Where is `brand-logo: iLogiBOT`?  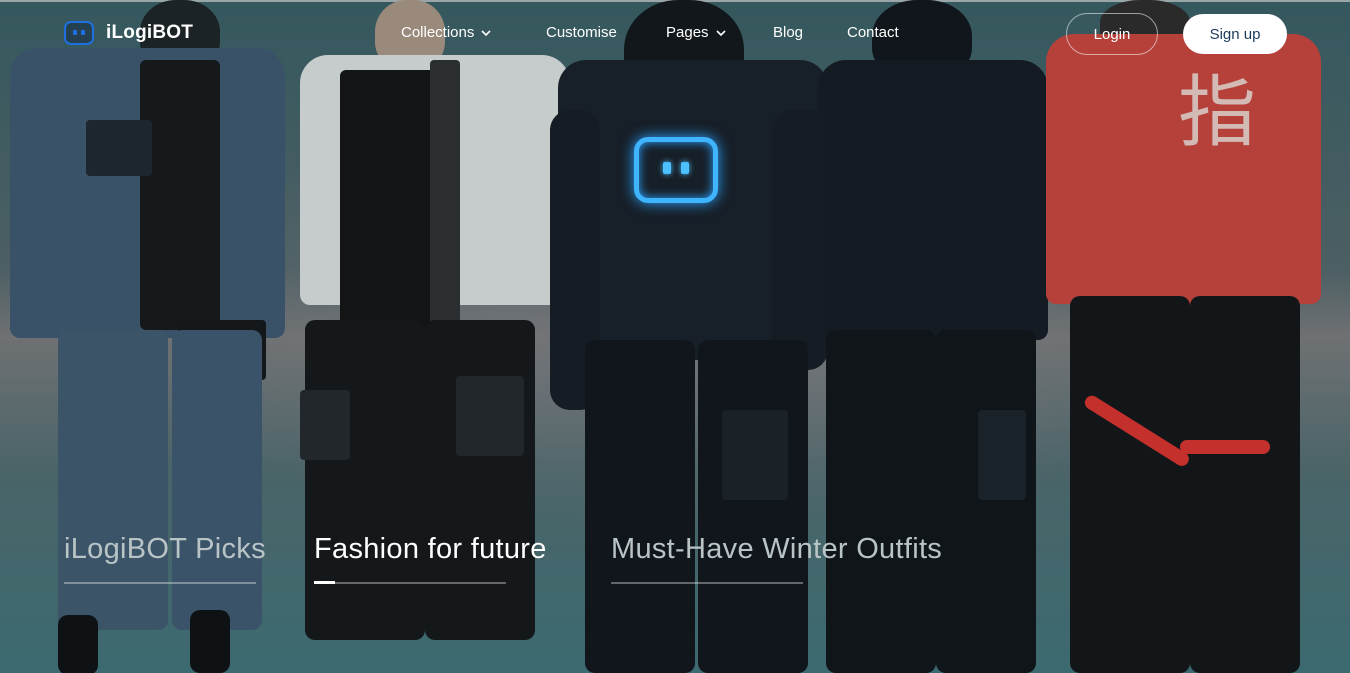 brand-logo: iLogiBOT is located at coordinates (128, 33).